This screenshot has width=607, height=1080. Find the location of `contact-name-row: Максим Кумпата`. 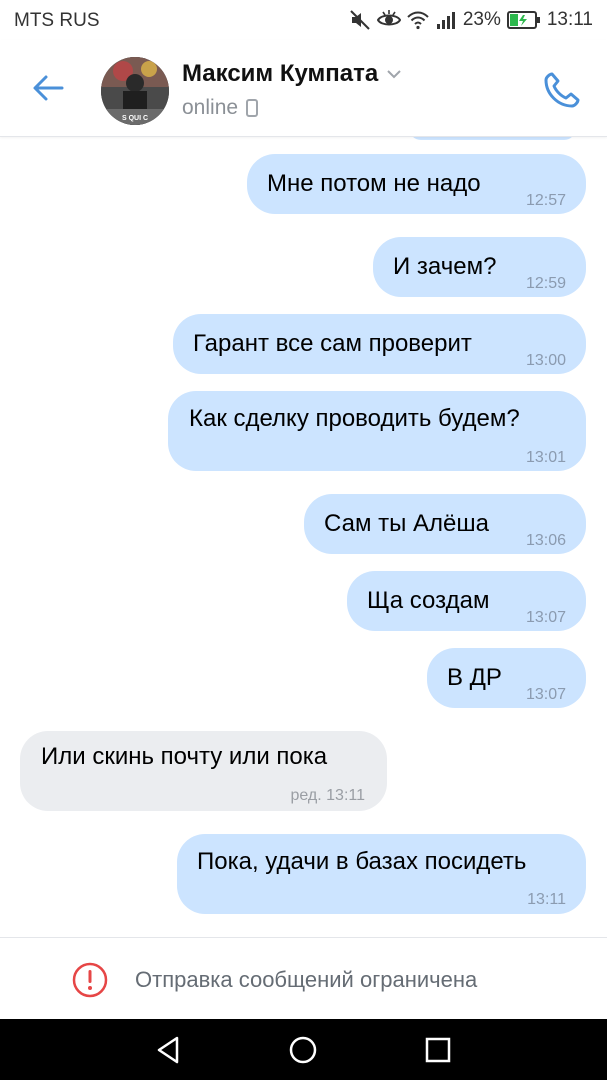

contact-name-row: Максим Кумпата is located at coordinates (292, 74).